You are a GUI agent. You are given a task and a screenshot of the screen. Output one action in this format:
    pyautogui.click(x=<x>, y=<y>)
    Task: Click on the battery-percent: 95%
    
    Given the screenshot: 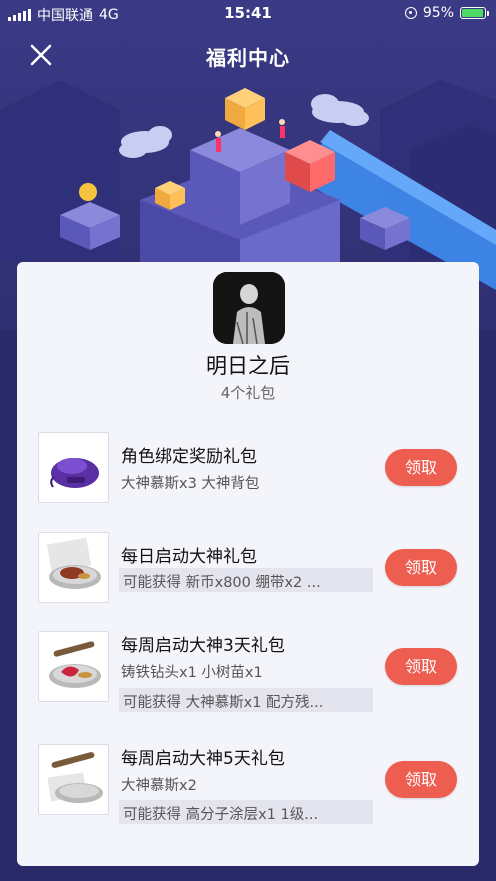 What is the action you would take?
    pyautogui.click(x=438, y=13)
    